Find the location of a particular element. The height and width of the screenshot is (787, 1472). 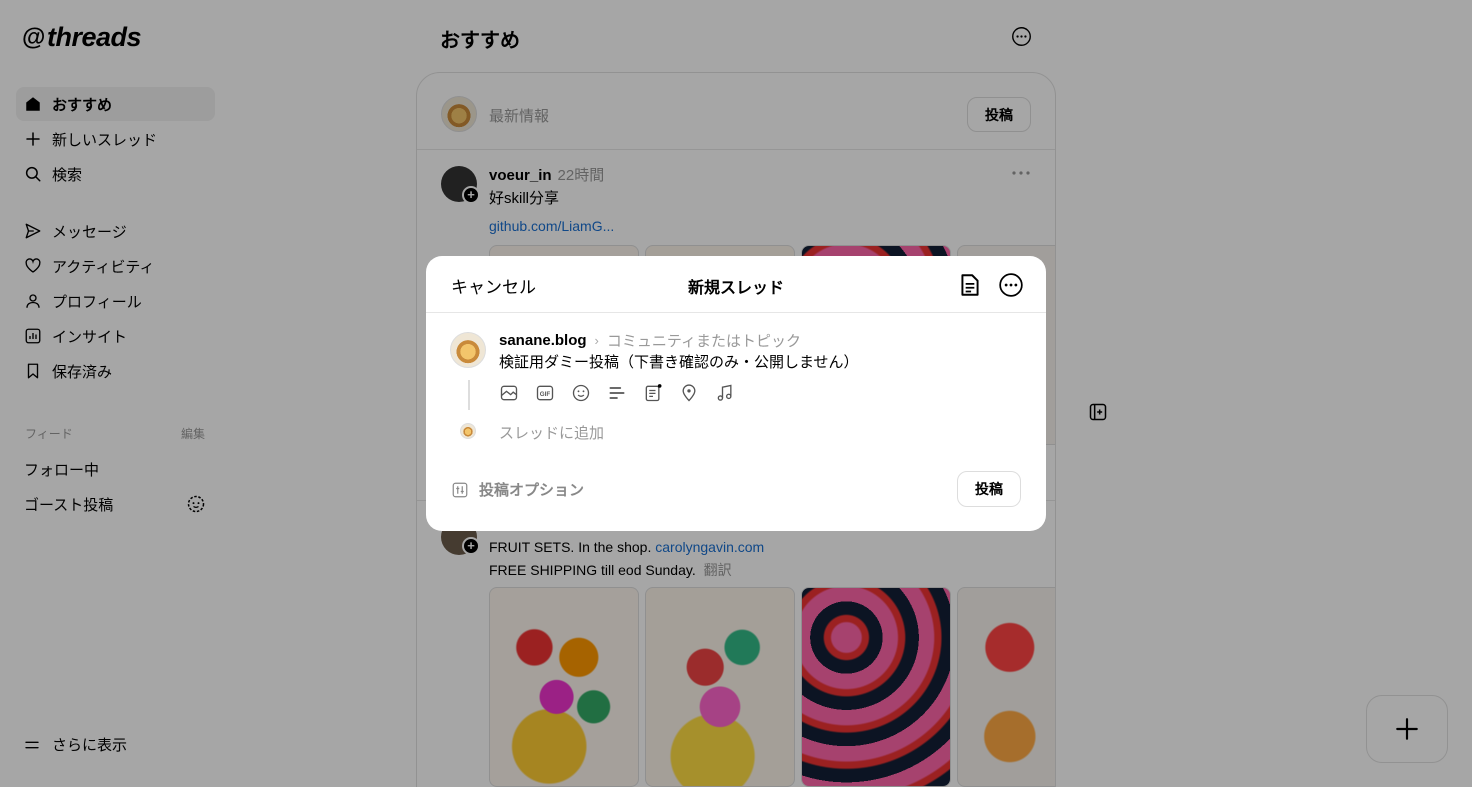

svg-text: GIF is located at coordinates (545, 394).